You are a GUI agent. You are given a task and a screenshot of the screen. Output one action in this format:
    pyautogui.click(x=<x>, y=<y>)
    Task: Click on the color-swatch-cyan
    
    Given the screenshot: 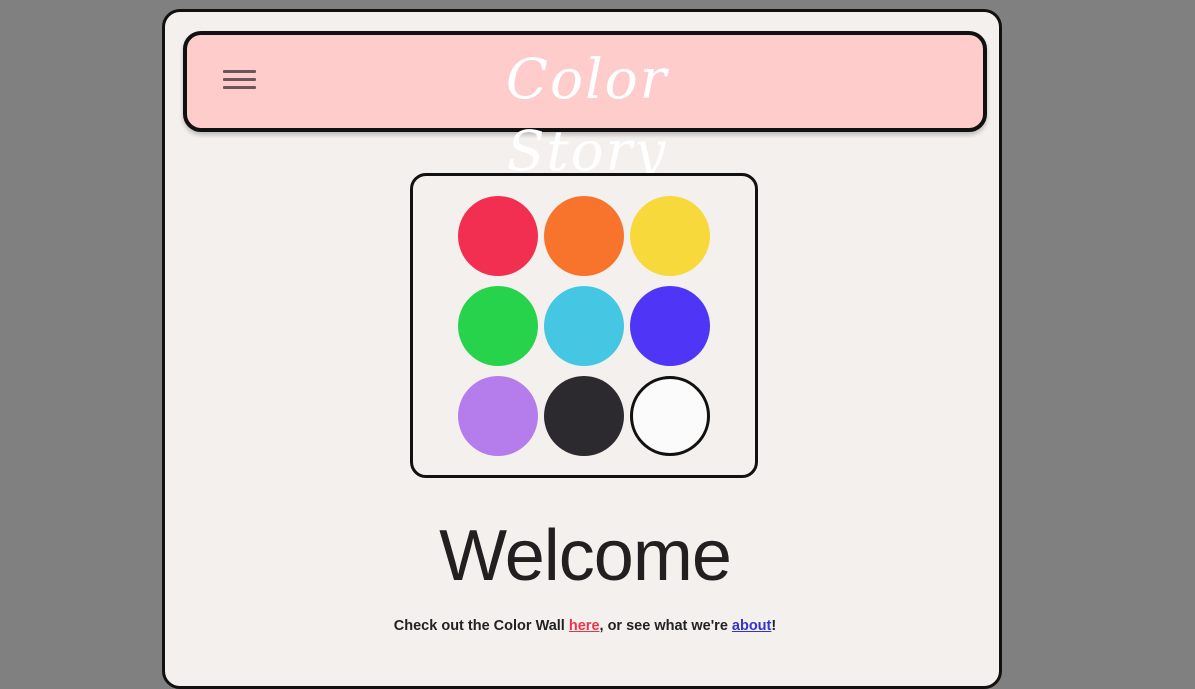 What is the action you would take?
    pyautogui.click(x=584, y=326)
    